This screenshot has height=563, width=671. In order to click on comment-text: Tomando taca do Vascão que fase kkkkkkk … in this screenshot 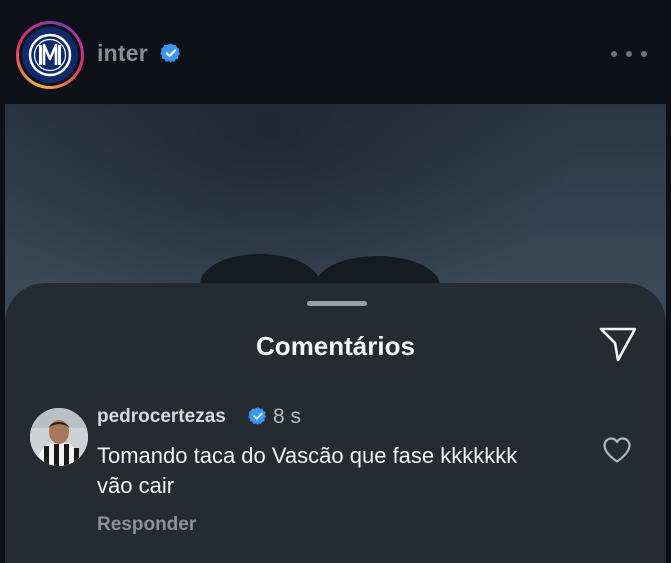, I will do `click(307, 470)`.